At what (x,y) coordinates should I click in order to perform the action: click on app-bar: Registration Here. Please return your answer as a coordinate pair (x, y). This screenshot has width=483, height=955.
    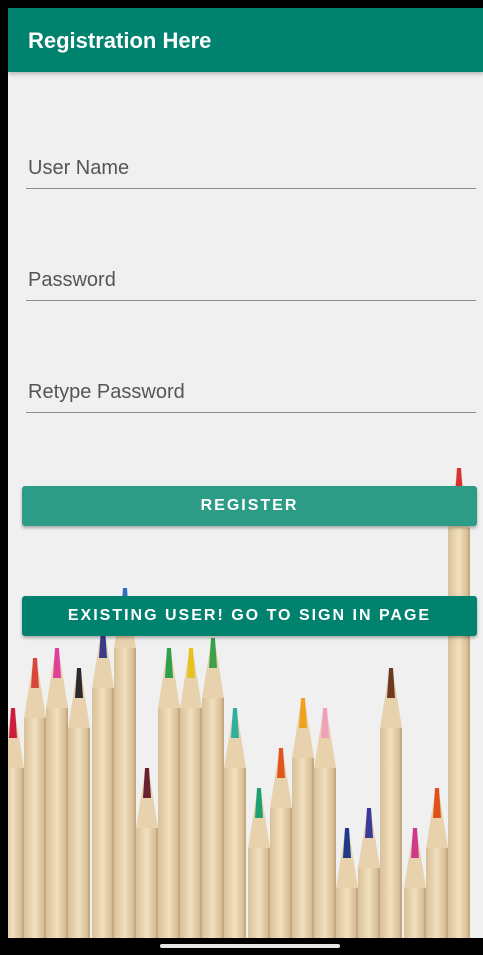
    Looking at the image, I should click on (245, 40).